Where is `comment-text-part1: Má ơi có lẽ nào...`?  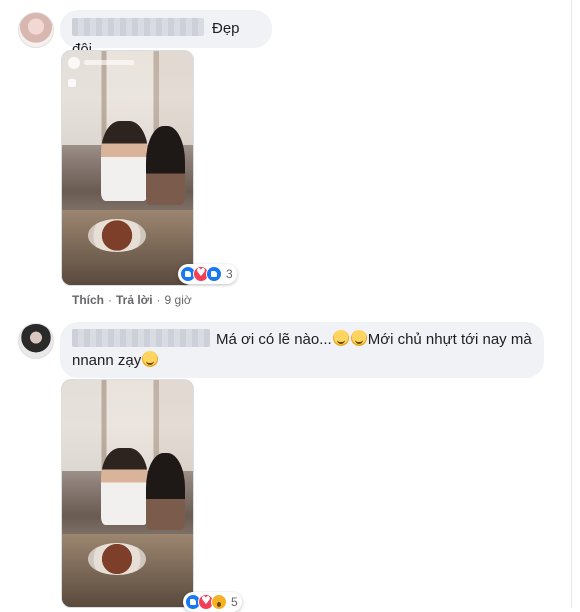
comment-text-part1: Má ơi có lẽ nào... is located at coordinates (274, 339).